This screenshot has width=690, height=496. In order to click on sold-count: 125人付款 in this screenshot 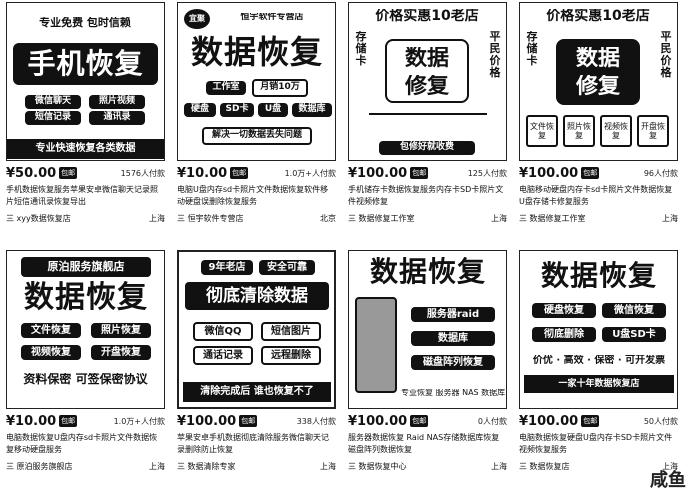, I will do `click(487, 173)`.